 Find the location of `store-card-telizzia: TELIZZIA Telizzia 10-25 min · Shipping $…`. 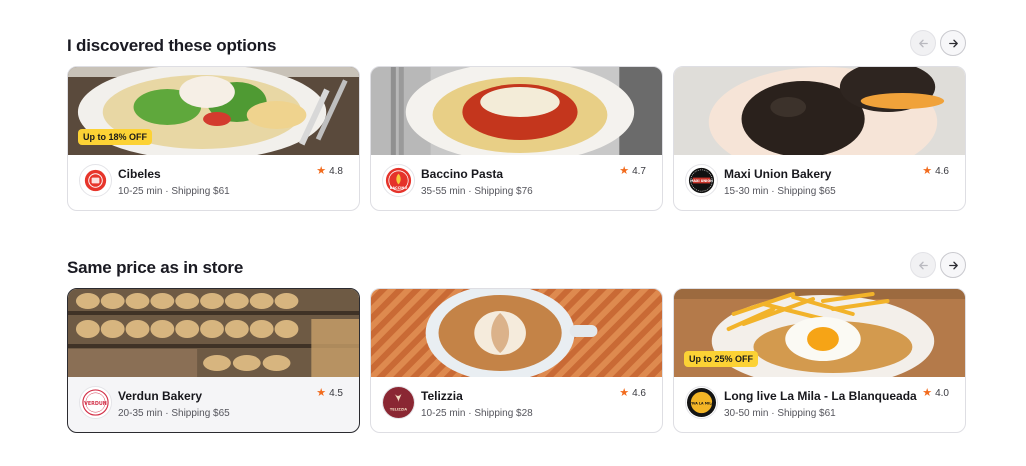

store-card-telizzia: TELIZZIA Telizzia 10-25 min · Shipping $… is located at coordinates (516, 360).